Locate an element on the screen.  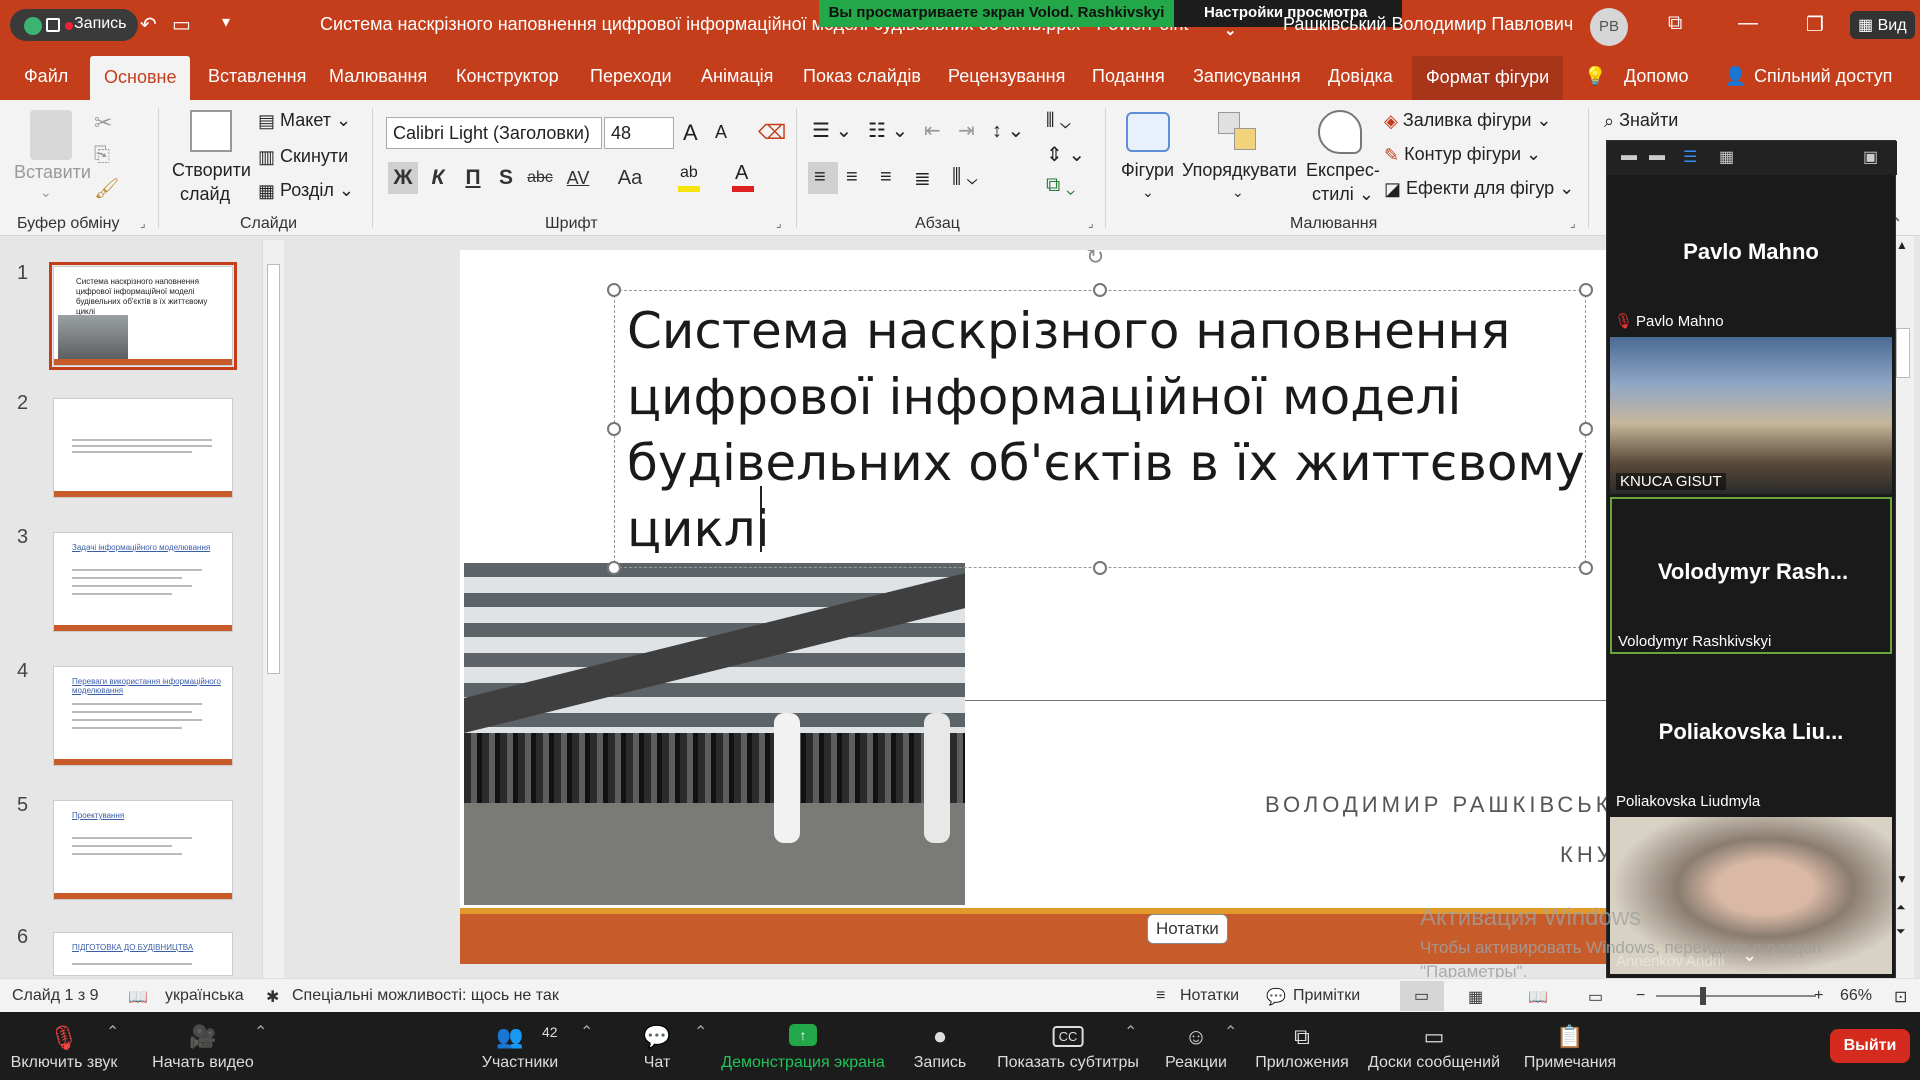
scroll-down-icon: ▼ is located at coordinates (1902, 879).